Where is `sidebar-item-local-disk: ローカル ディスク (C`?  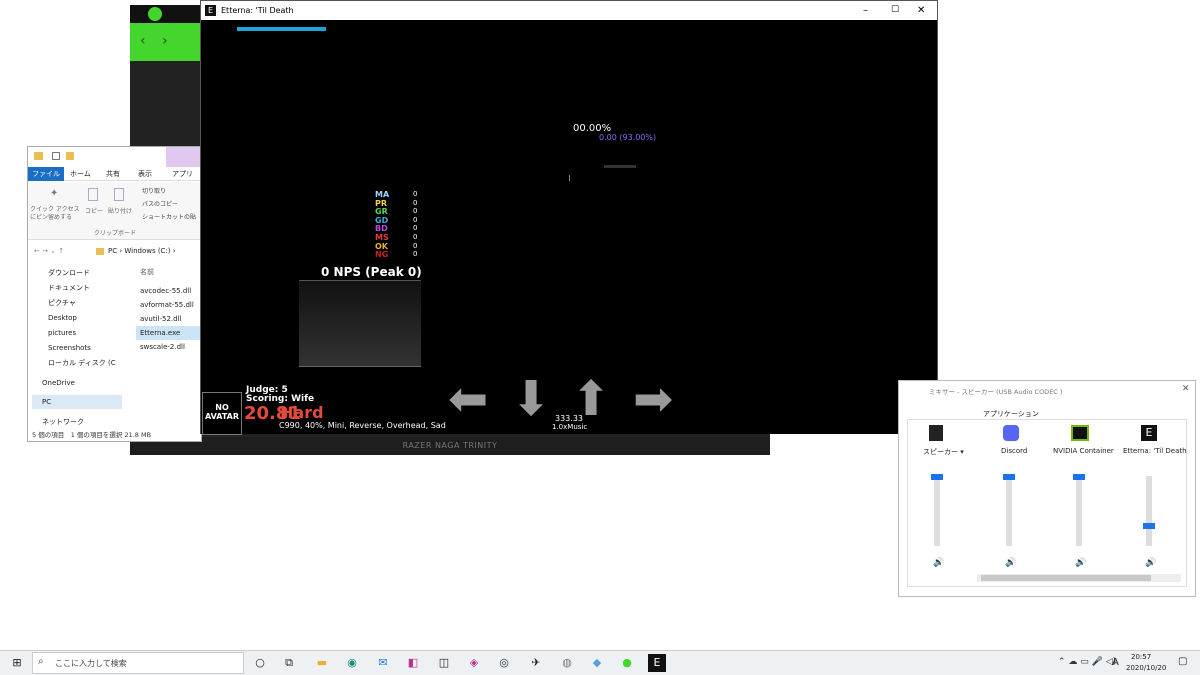 sidebar-item-local-disk: ローカル ディスク (C is located at coordinates (82, 363).